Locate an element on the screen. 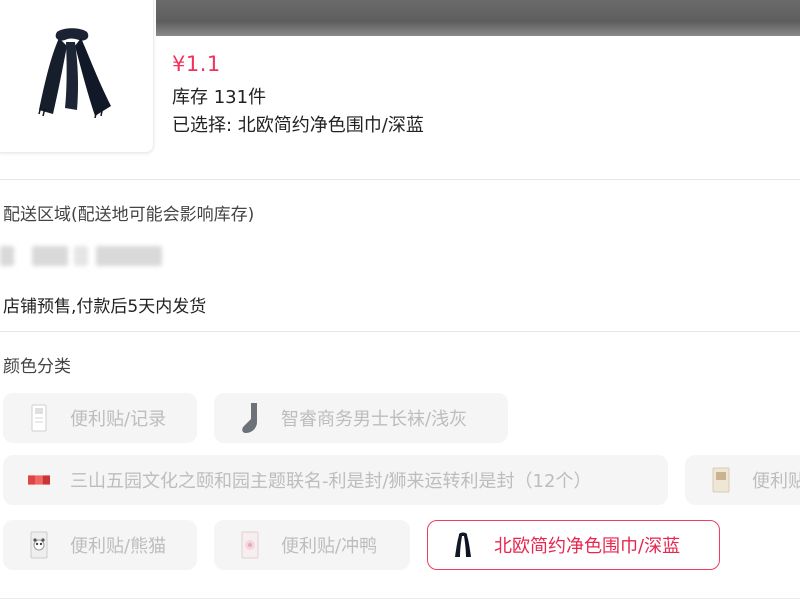 The image size is (800, 602). variant-option-label: 三山五园文化之颐和园主题联名-利是封/狮来运转利是封（12个） is located at coordinates (331, 481).